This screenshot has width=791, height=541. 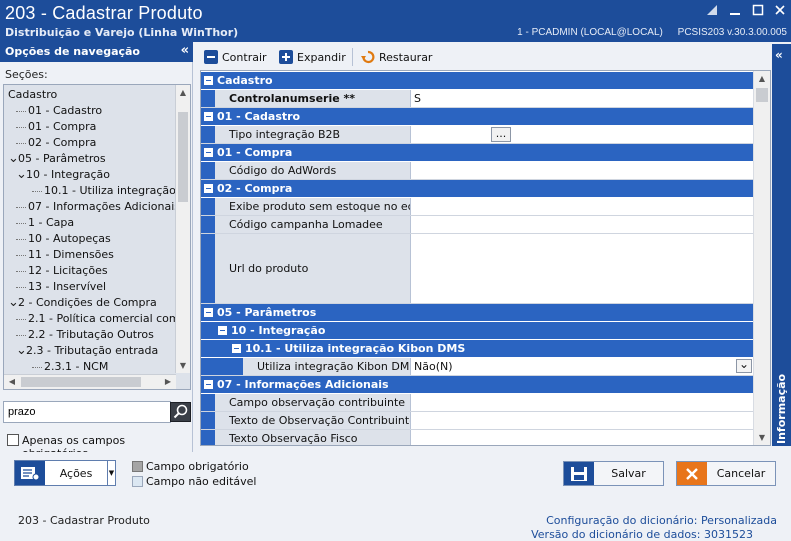 I want to click on scroll-right-icon: ▶, so click(x=168, y=381).